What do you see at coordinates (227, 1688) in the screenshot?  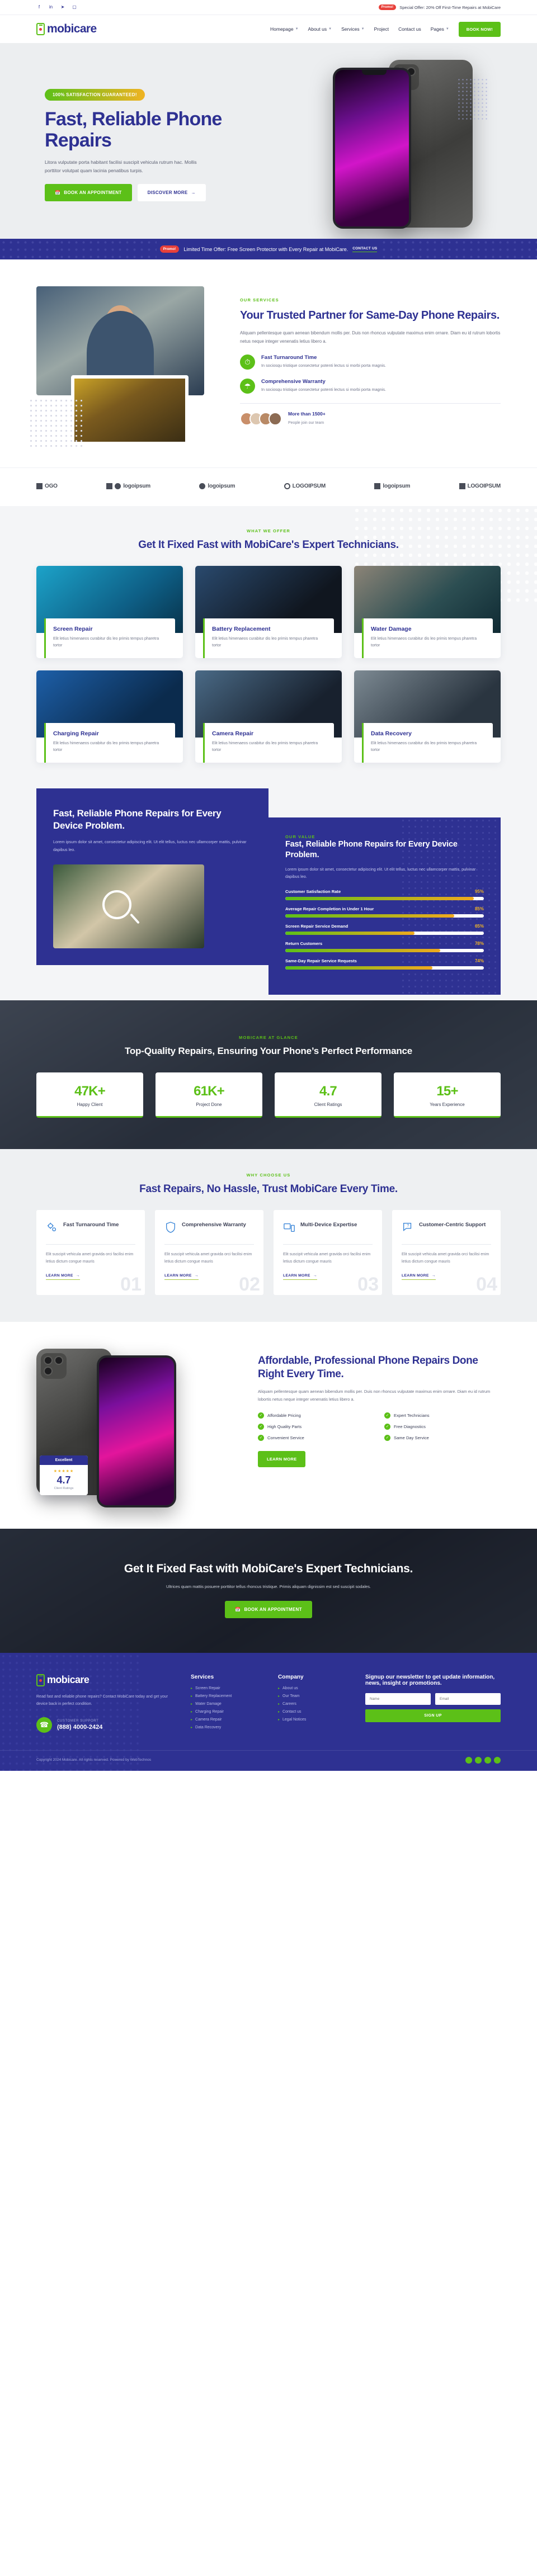 I see `footer-link-screen-repair: ▸ Screen Repair` at bounding box center [227, 1688].